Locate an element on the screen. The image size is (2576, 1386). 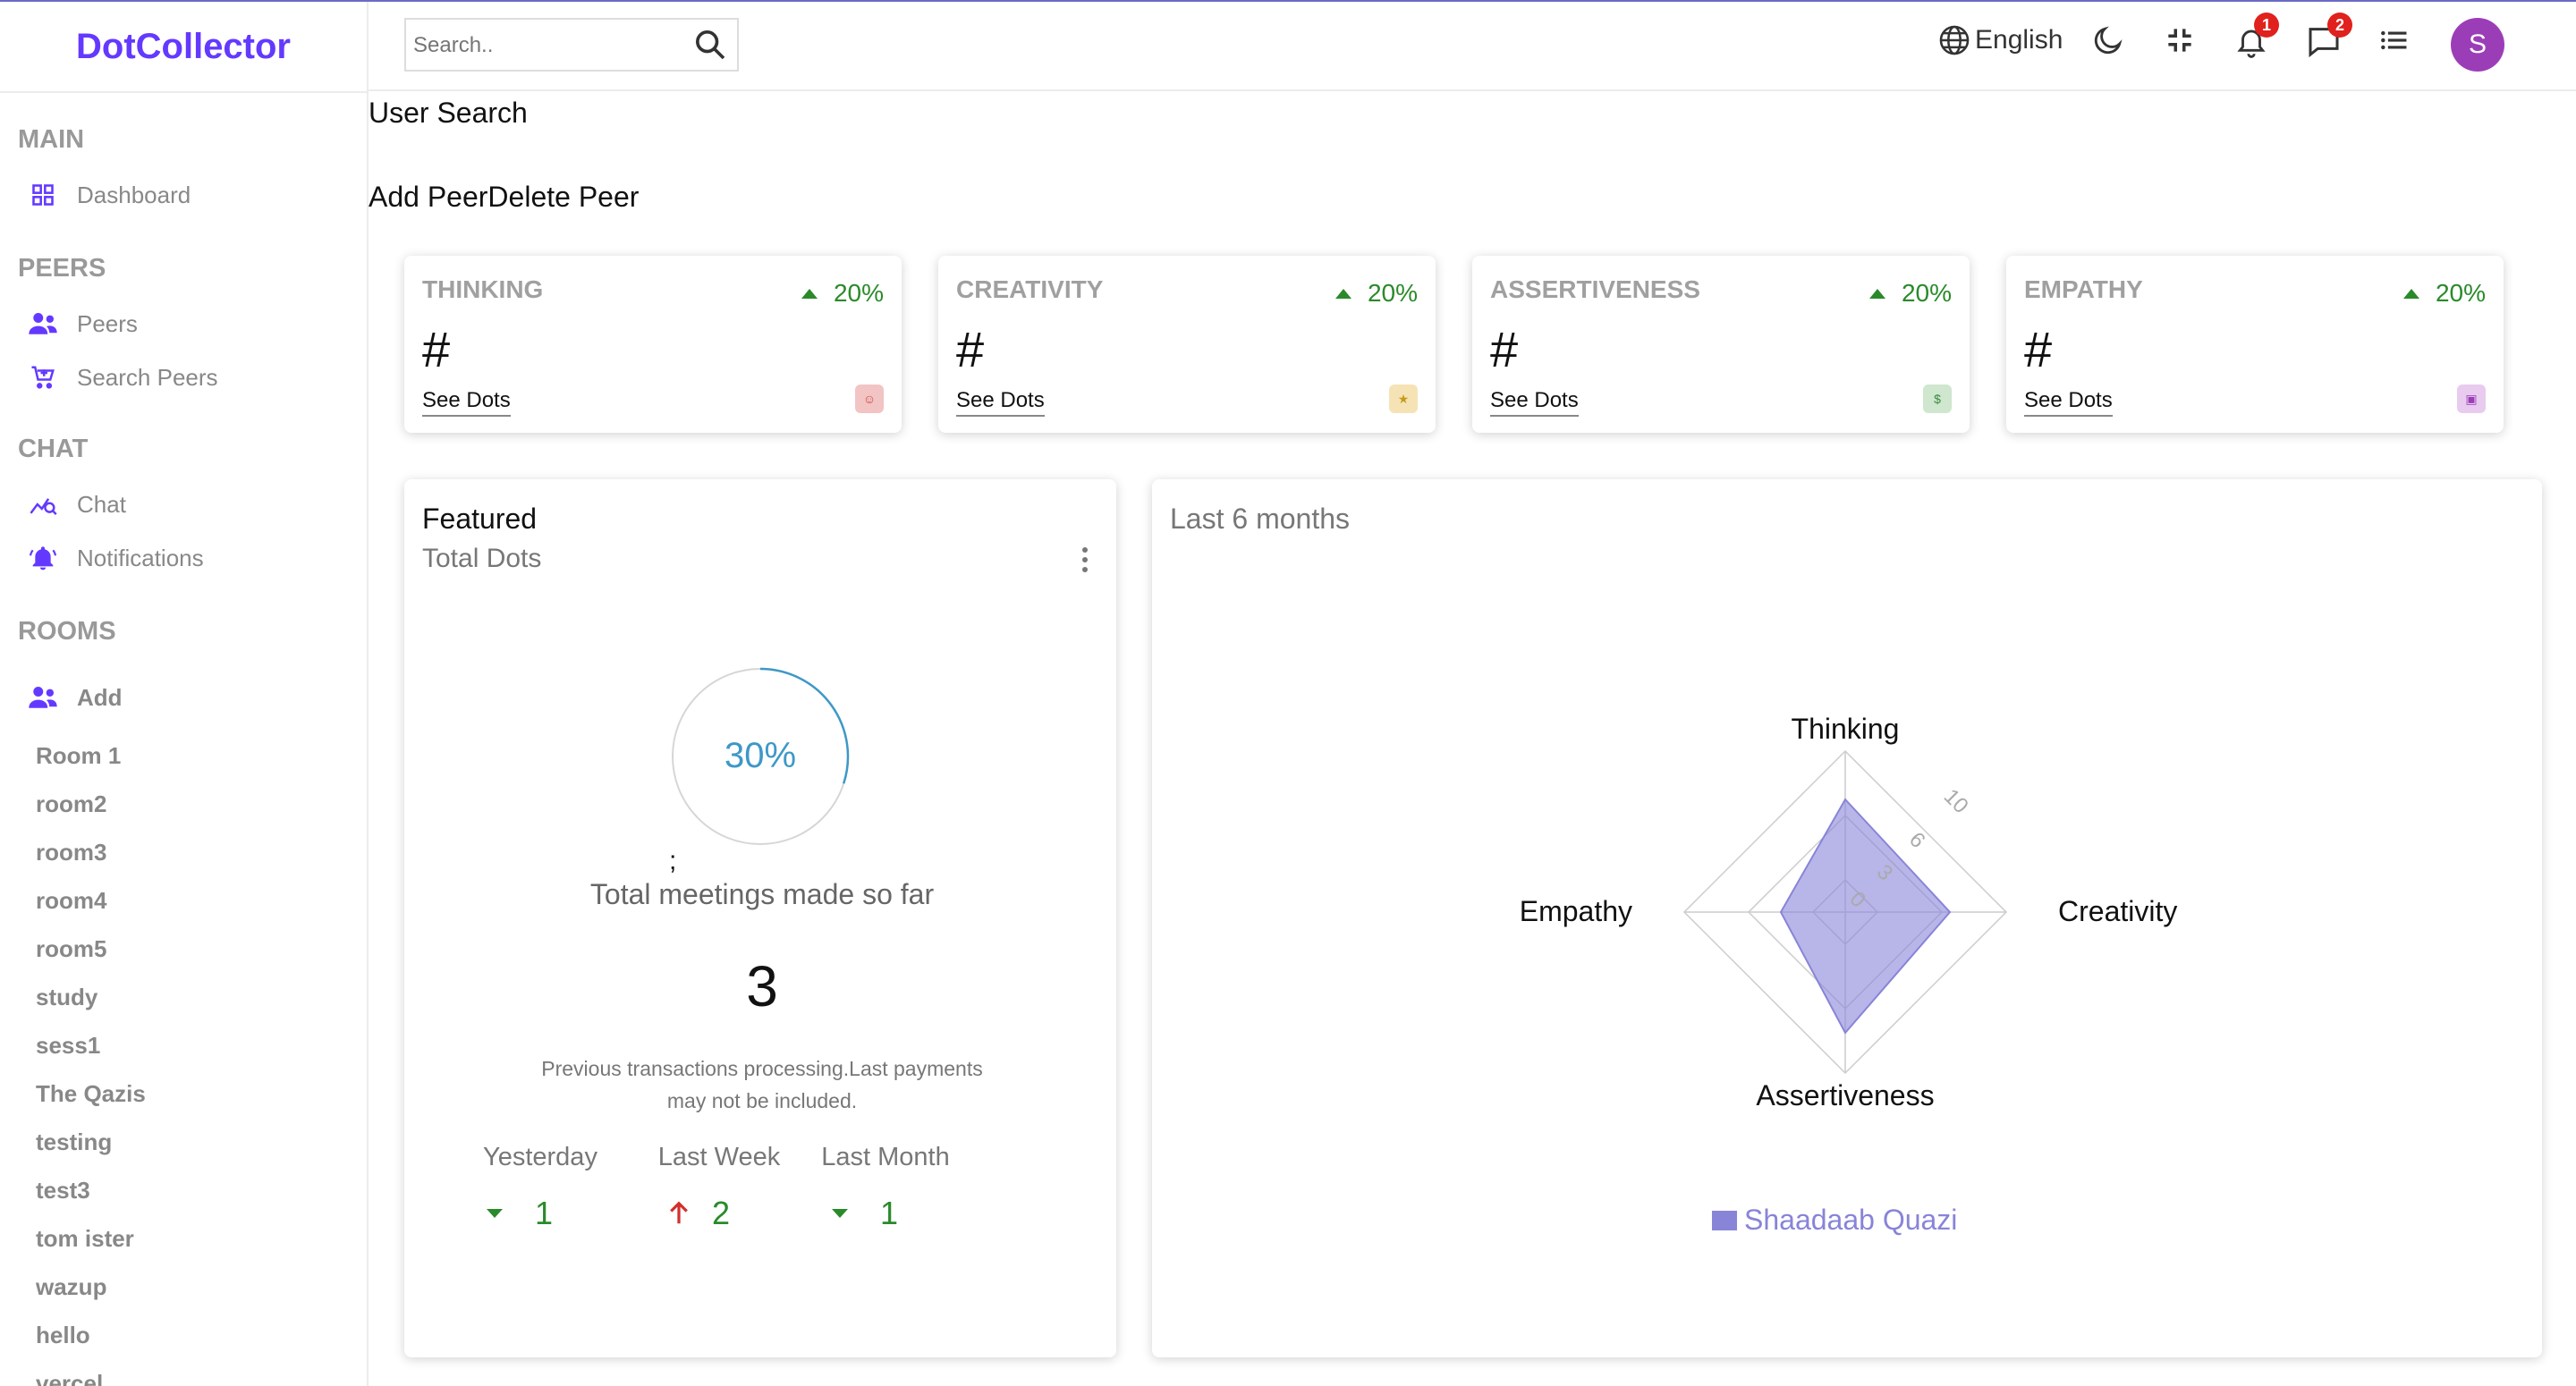
user-search-heading: User Search is located at coordinates (448, 113).